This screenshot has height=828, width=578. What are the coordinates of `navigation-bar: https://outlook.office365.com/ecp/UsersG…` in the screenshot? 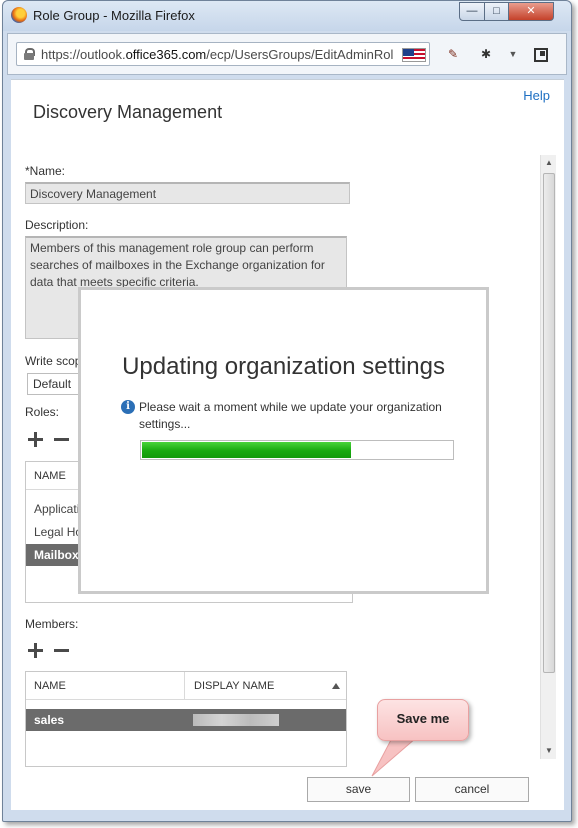 It's located at (287, 54).